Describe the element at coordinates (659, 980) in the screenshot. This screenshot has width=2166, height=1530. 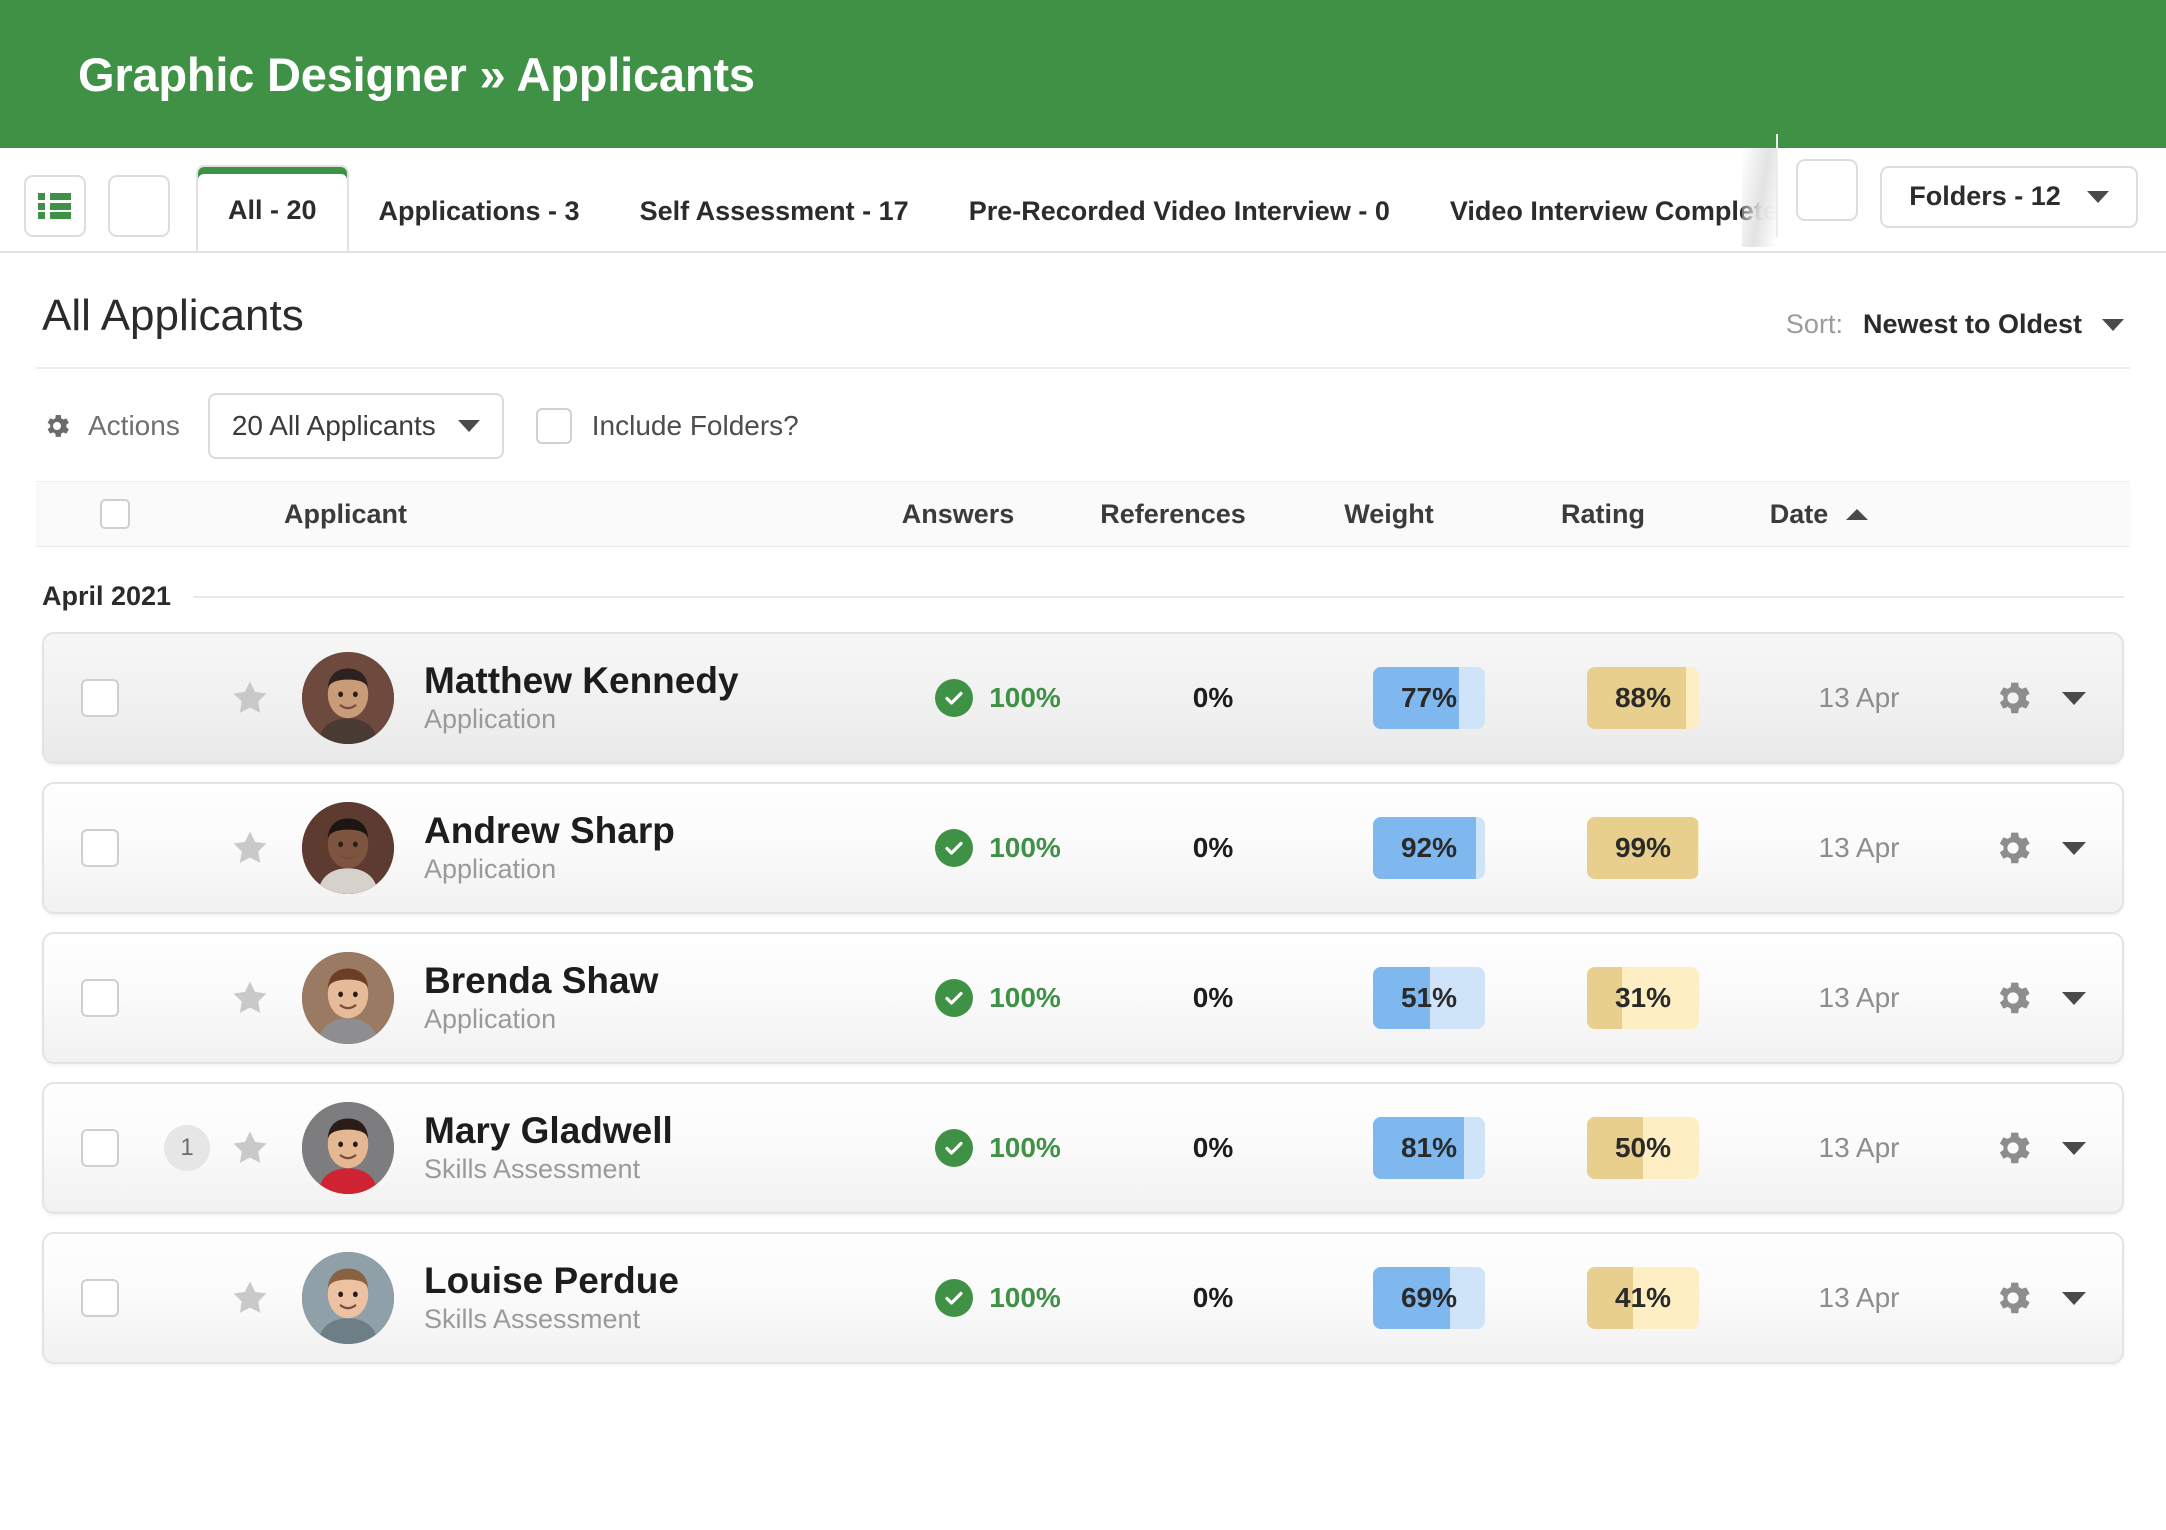
I see `applicant-name: Brenda Shaw` at that location.